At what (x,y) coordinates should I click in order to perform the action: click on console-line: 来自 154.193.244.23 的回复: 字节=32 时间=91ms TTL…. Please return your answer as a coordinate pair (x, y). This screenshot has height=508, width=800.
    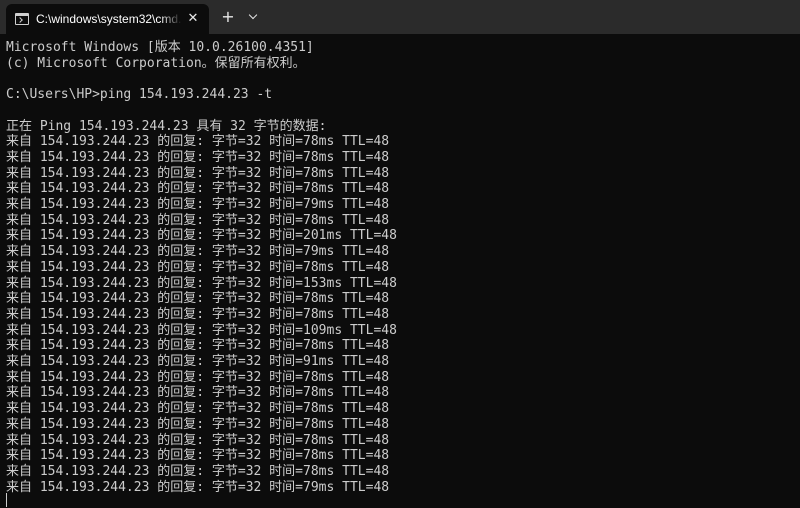
    Looking at the image, I should click on (198, 361).